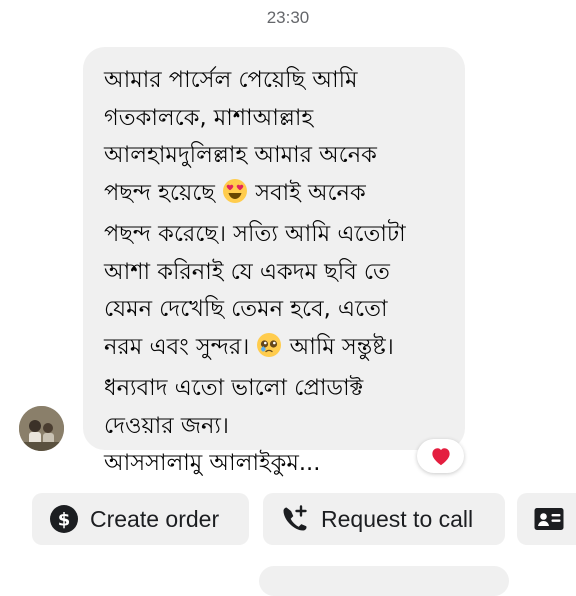 This screenshot has height=596, width=576. What do you see at coordinates (288, 17) in the screenshot?
I see `message-timestamp: 23:30` at bounding box center [288, 17].